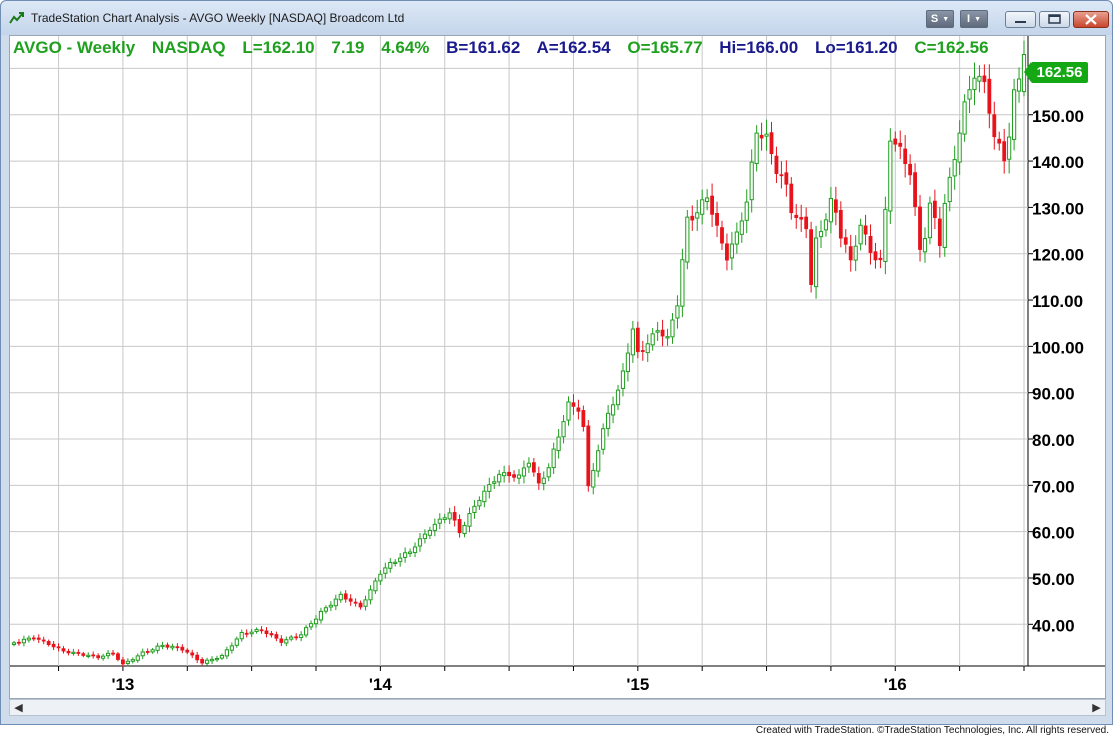  Describe the element at coordinates (637, 684) in the screenshot. I see `x-tick-label: '15` at that location.